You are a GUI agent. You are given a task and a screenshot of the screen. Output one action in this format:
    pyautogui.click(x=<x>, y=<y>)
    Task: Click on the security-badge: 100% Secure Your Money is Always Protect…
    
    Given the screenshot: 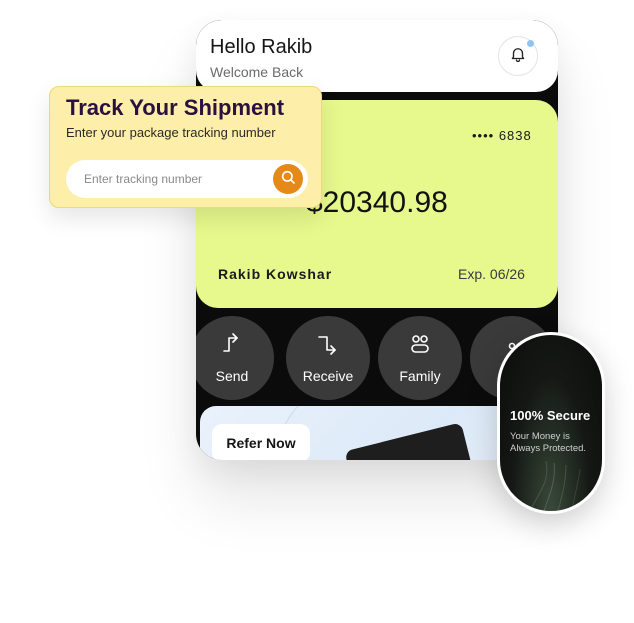 What is the action you would take?
    pyautogui.click(x=551, y=423)
    